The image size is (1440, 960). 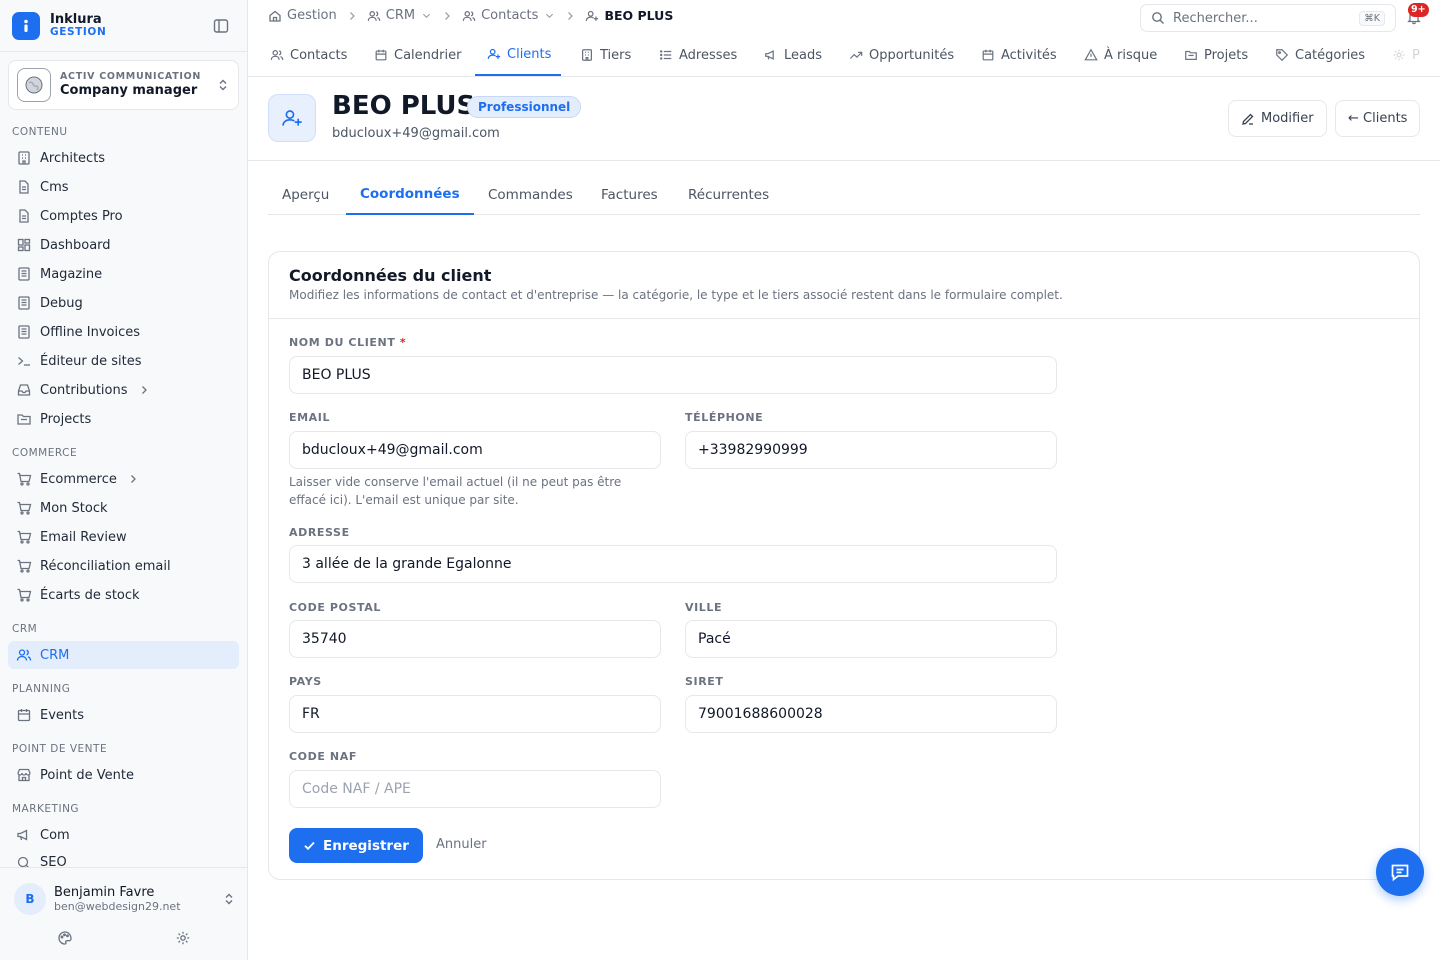 I want to click on global-search: ⌘K, so click(x=1268, y=18).